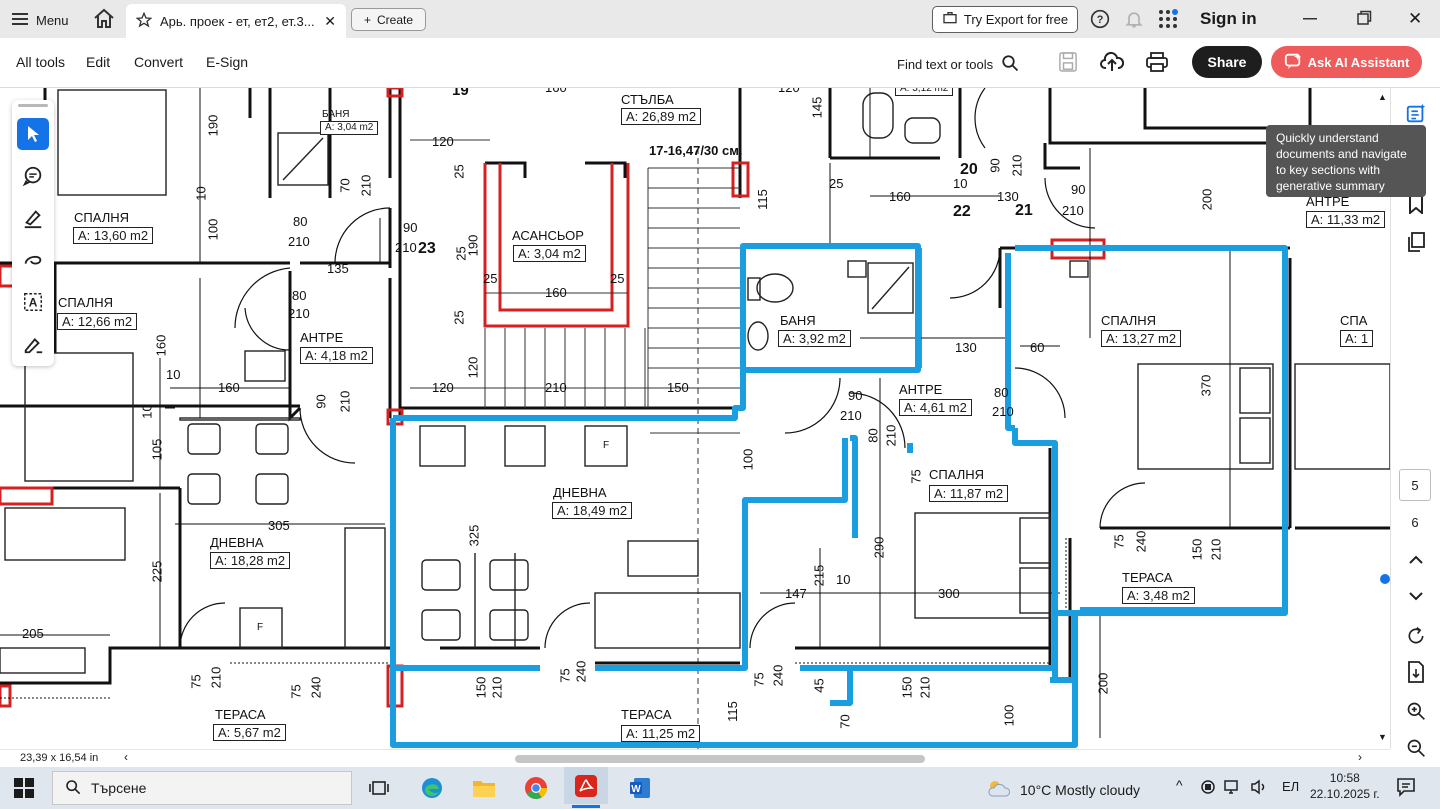 The height and width of the screenshot is (809, 1440). I want to click on dim: 135, so click(338, 268).